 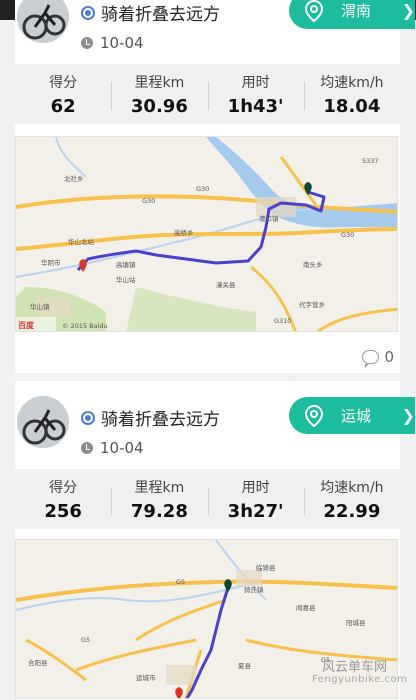 I want to click on map-label: 运城市, so click(x=146, y=677).